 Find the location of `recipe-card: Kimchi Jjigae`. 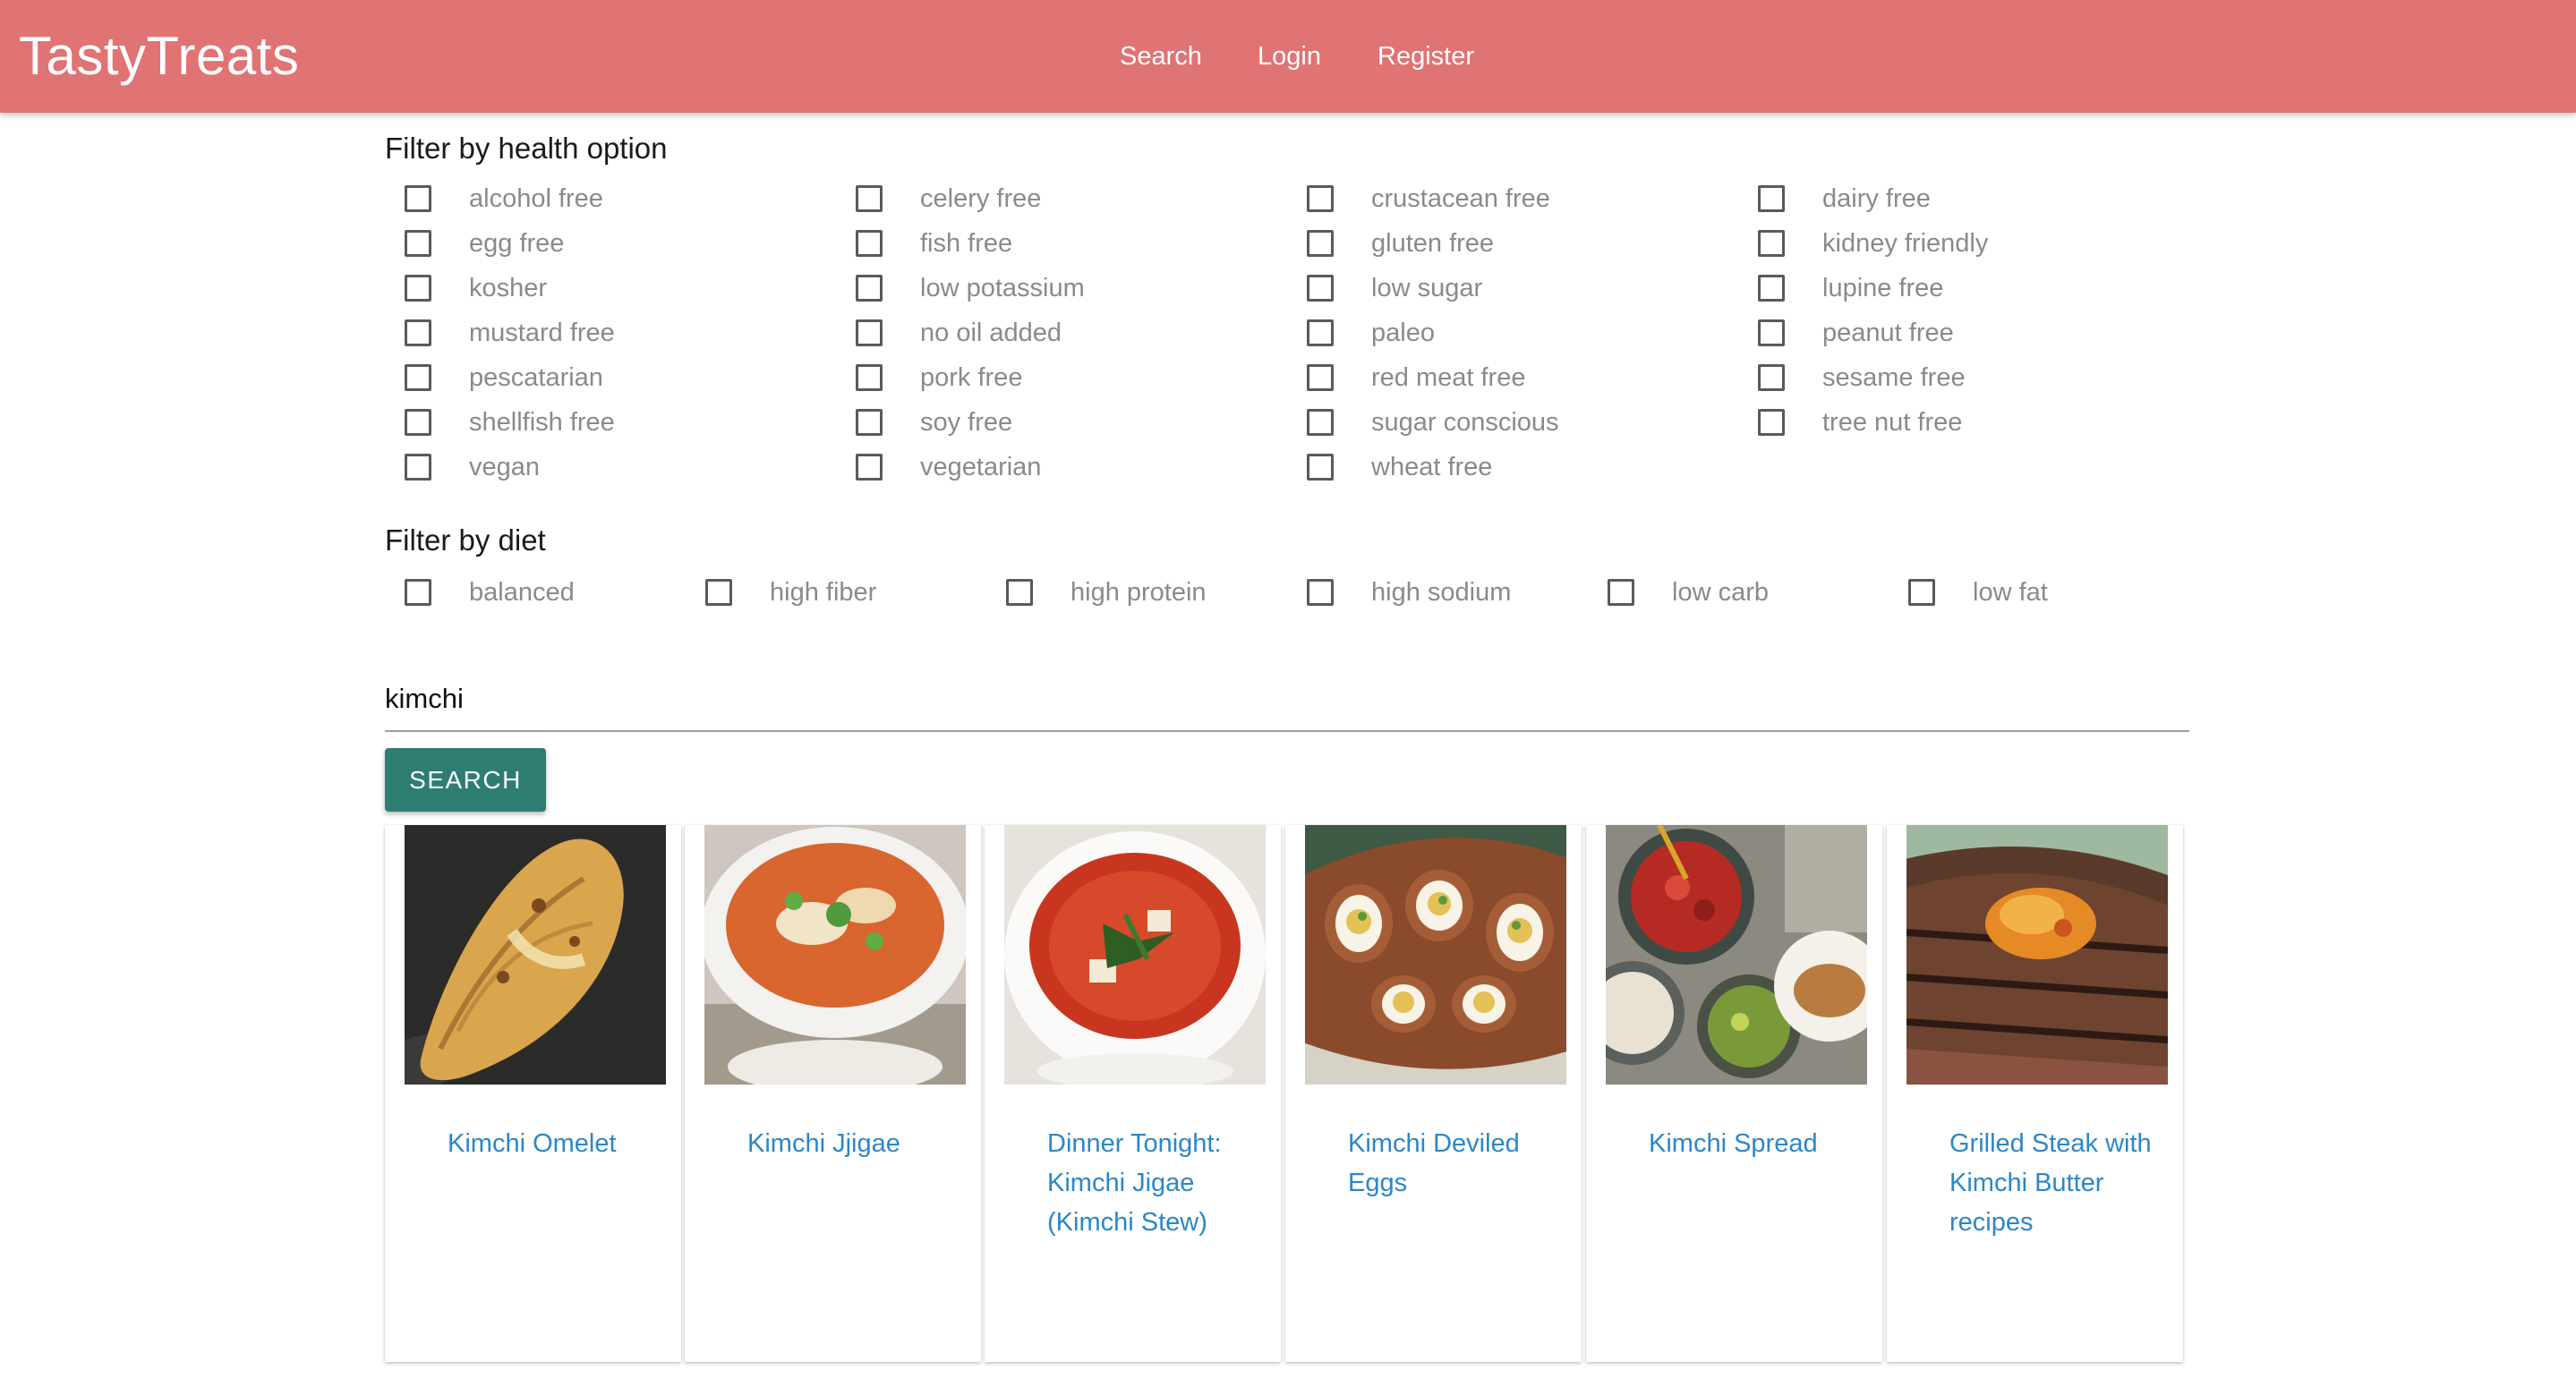

recipe-card: Kimchi Jjigae is located at coordinates (833, 1094).